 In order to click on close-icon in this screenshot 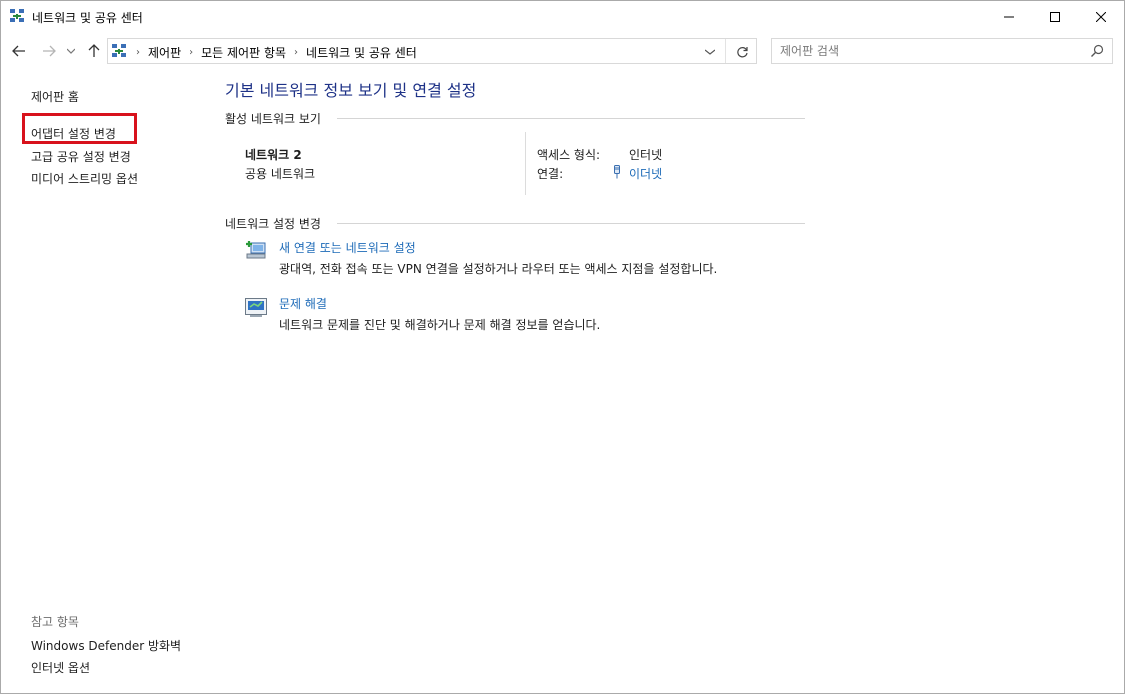, I will do `click(1101, 16)`.